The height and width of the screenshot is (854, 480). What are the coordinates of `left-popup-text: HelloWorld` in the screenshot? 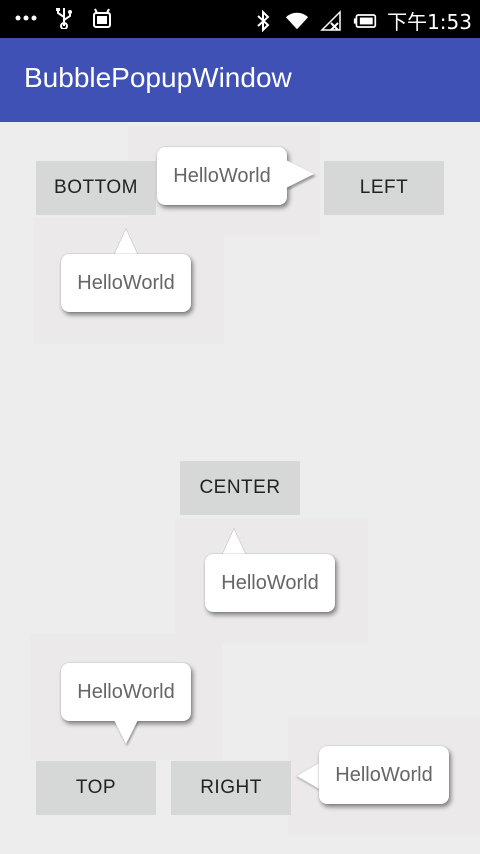 It's located at (222, 175).